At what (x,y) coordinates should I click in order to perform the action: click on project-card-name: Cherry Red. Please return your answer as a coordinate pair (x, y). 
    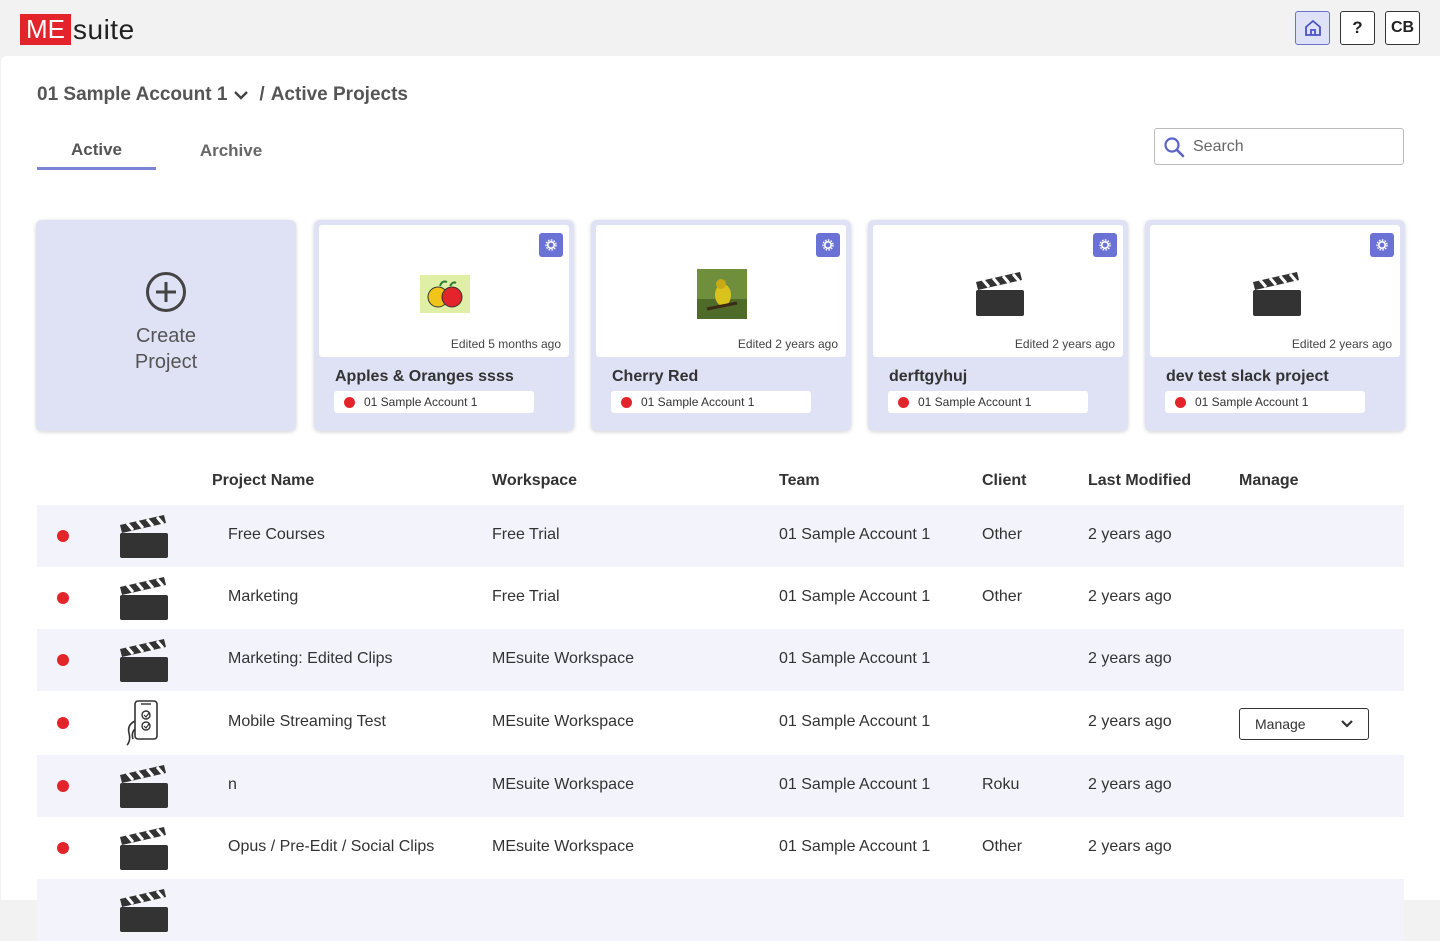
    Looking at the image, I should click on (655, 376).